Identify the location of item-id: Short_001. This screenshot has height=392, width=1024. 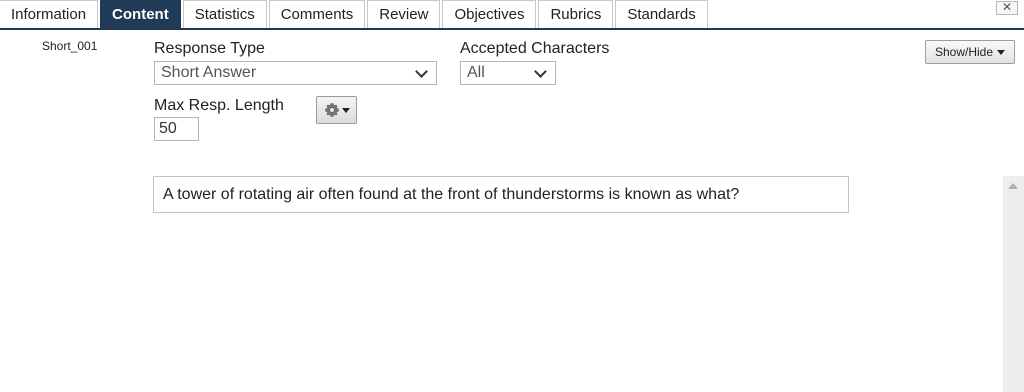
(70, 46).